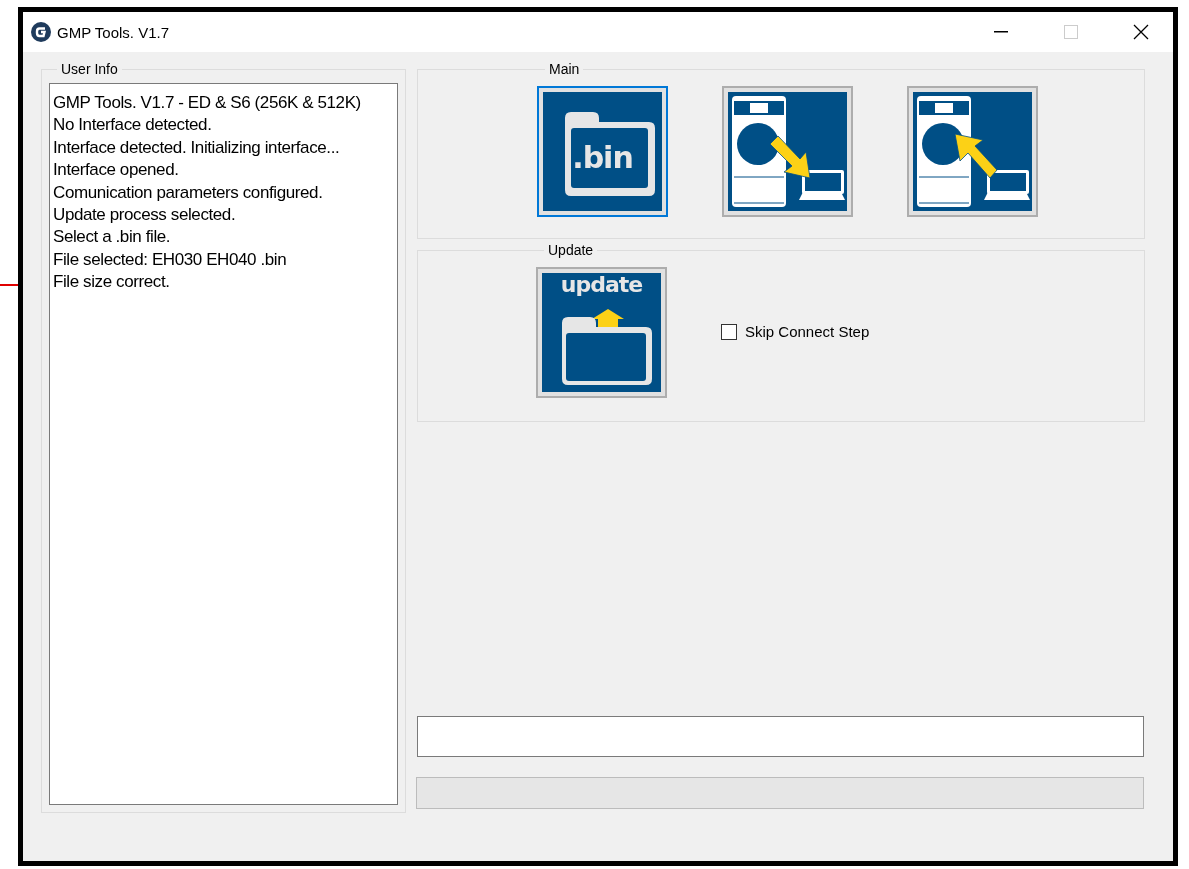 Image resolution: width=1189 pixels, height=869 pixels. I want to click on log-line: GMP Tools. V1.7 - ED & S6 (256K & 512K), so click(207, 103).